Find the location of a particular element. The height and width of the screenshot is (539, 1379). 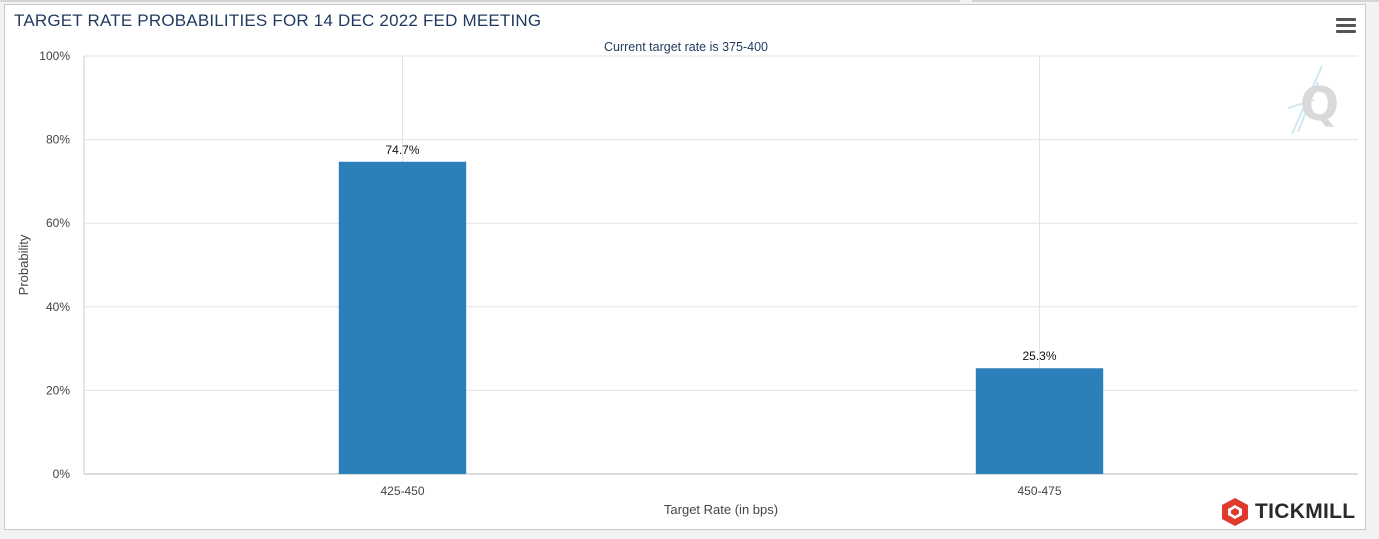

x-tick-label: 450-475 is located at coordinates (1039, 491).